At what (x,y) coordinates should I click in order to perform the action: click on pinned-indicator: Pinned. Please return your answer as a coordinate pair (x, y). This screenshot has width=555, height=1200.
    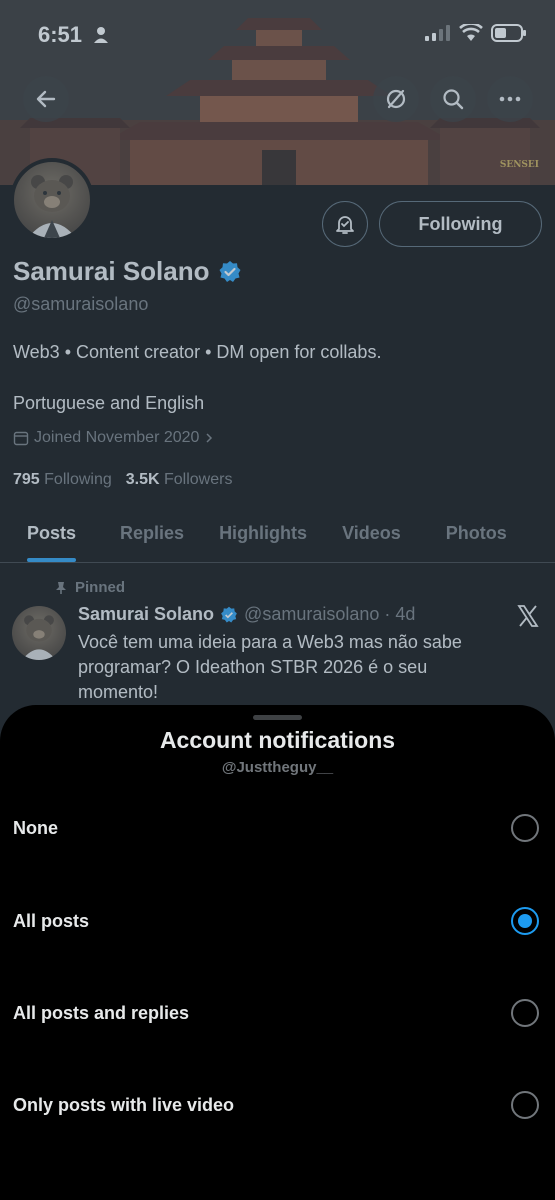
    Looking at the image, I should click on (90, 587).